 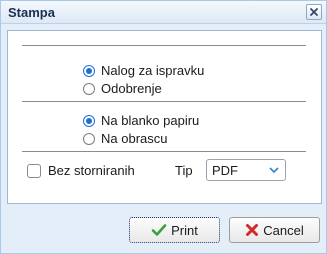 What do you see at coordinates (31, 12) in the screenshot?
I see `dialog-title: Stampa` at bounding box center [31, 12].